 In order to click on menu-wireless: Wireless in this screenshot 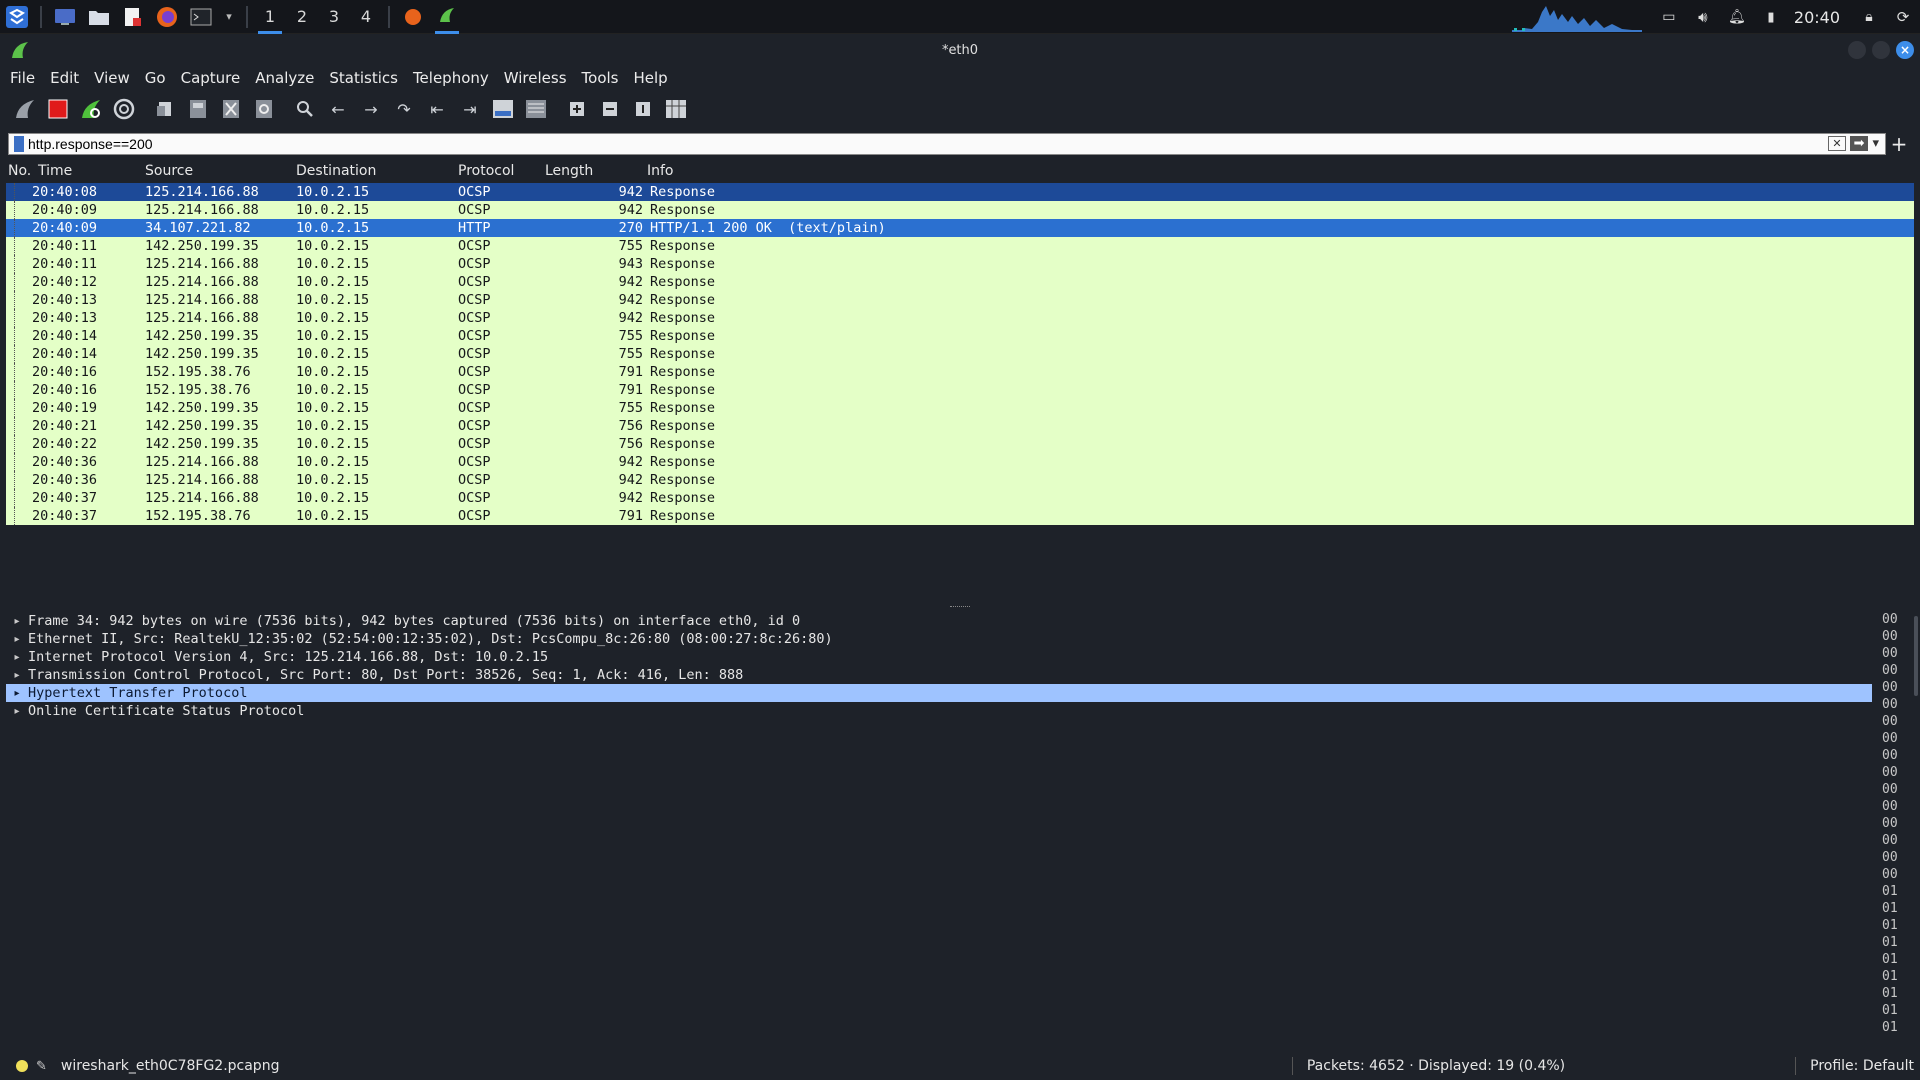, I will do `click(535, 78)`.